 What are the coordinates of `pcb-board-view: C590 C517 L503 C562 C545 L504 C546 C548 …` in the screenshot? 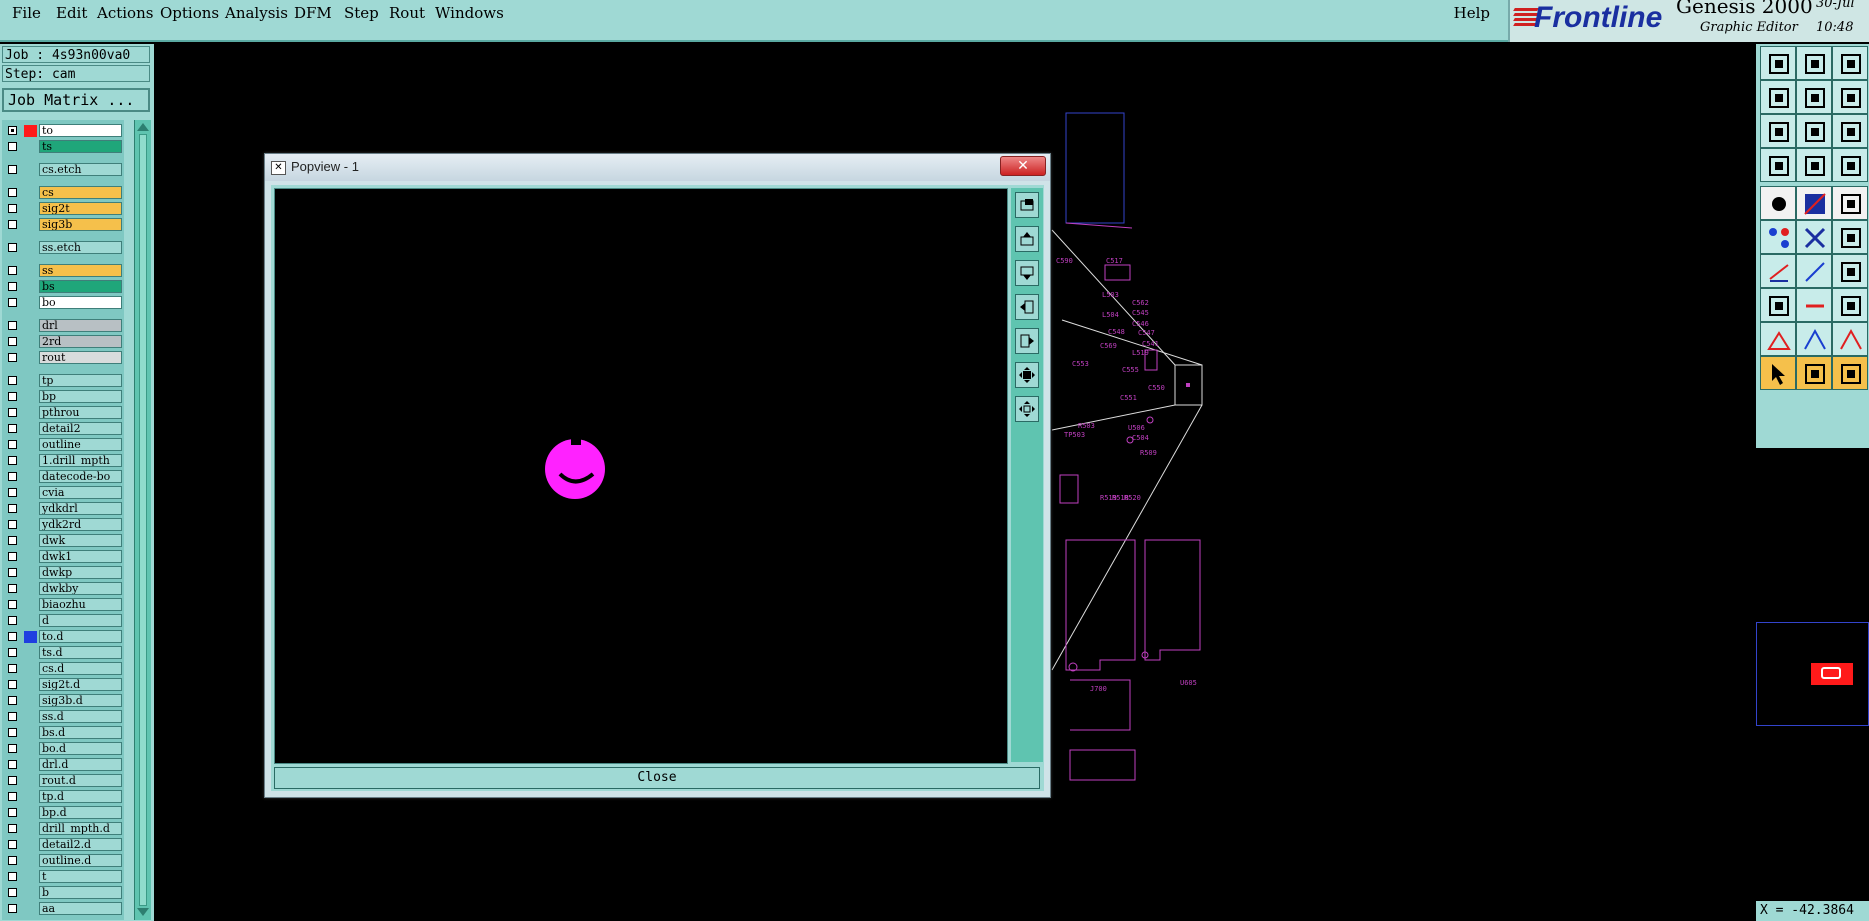 It's located at (1160, 460).